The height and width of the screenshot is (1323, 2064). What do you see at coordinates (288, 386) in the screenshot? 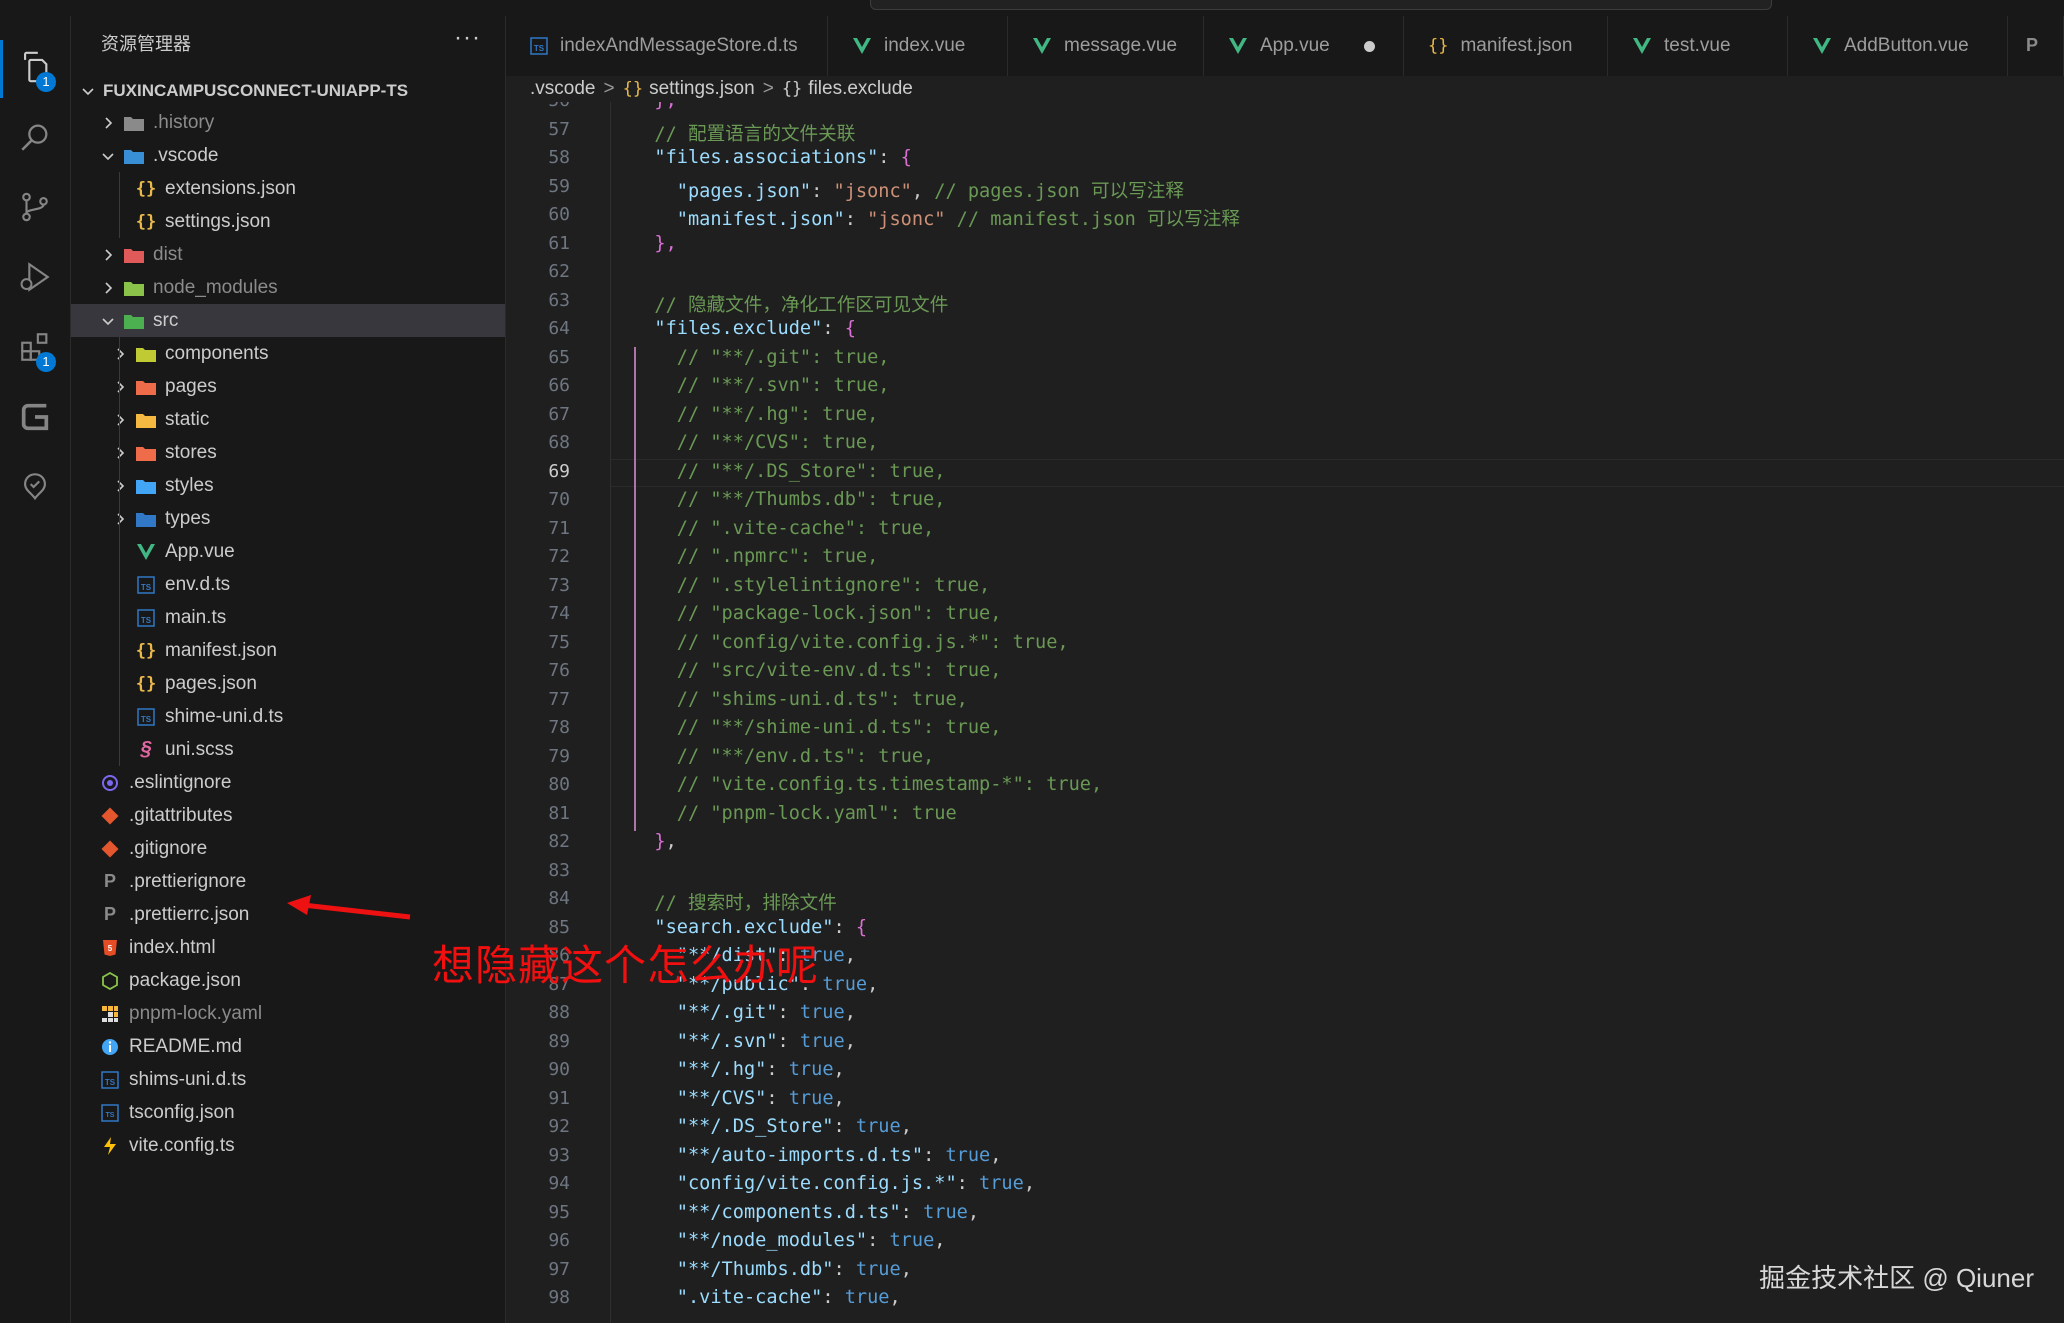
I see `tree-folder: pages` at bounding box center [288, 386].